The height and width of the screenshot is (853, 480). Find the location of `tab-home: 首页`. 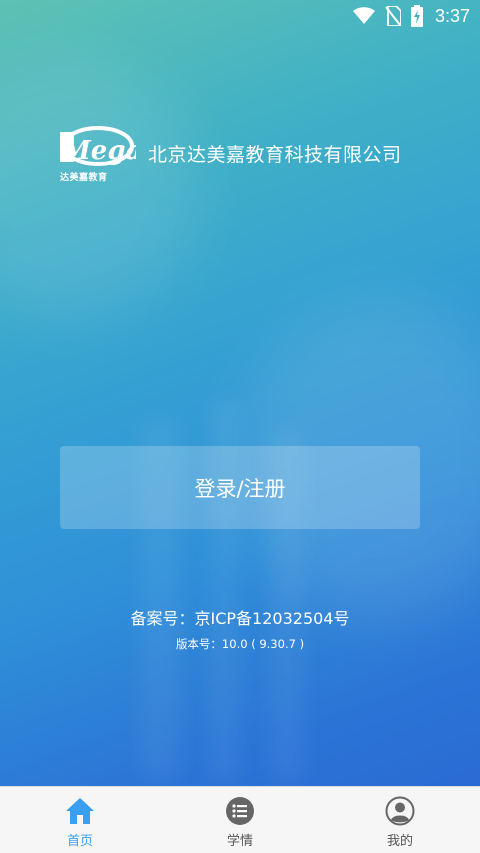

tab-home: 首页 is located at coordinates (80, 820).